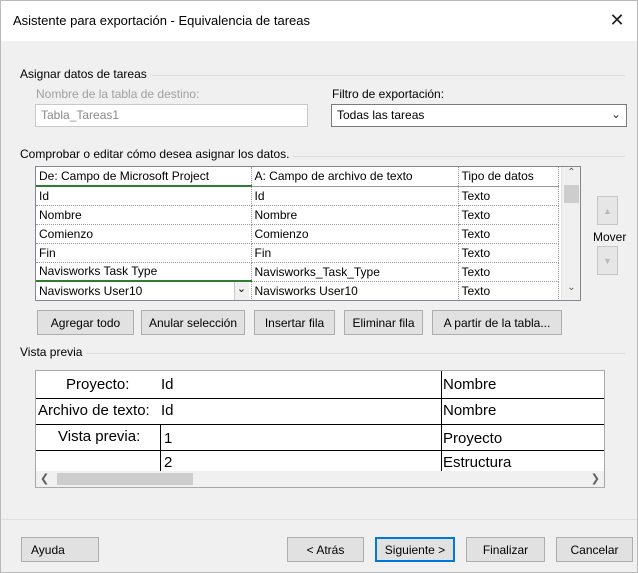  Describe the element at coordinates (171, 115) in the screenshot. I see `dest-table-input: Tabla_Tareas1` at that location.